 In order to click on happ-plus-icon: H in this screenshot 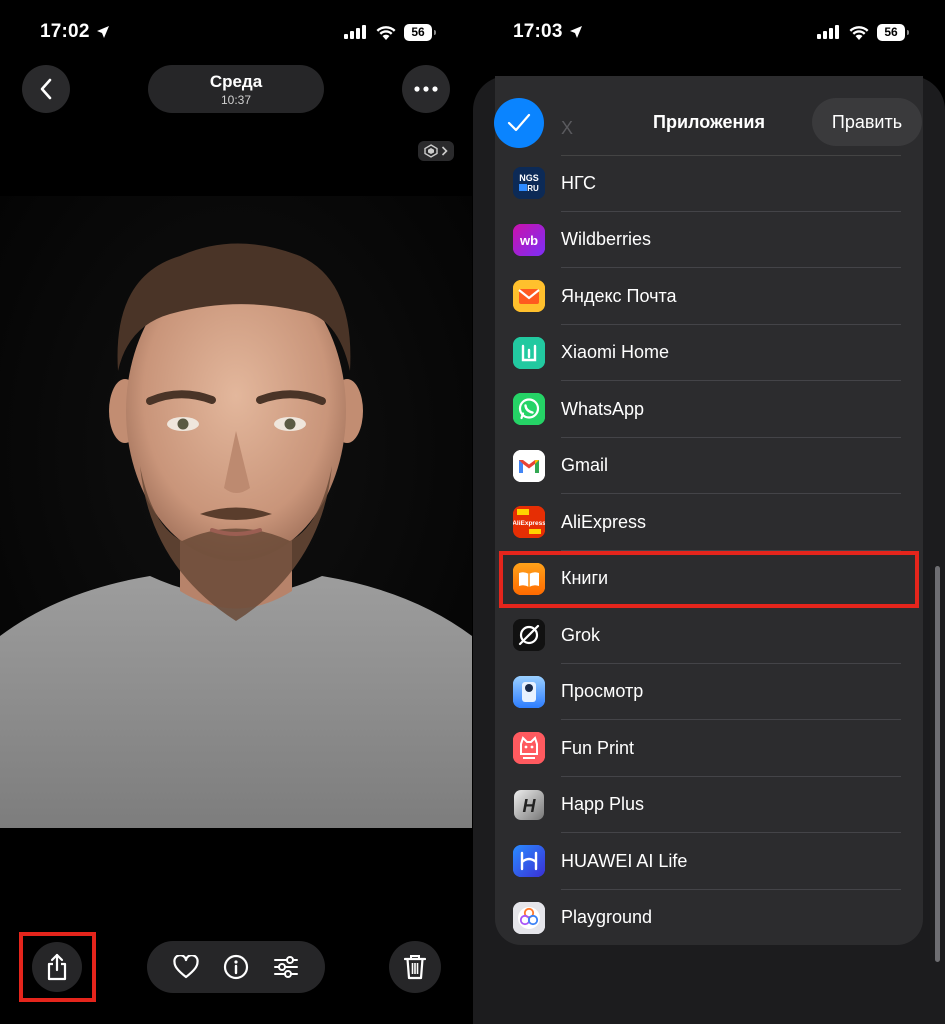, I will do `click(529, 804)`.